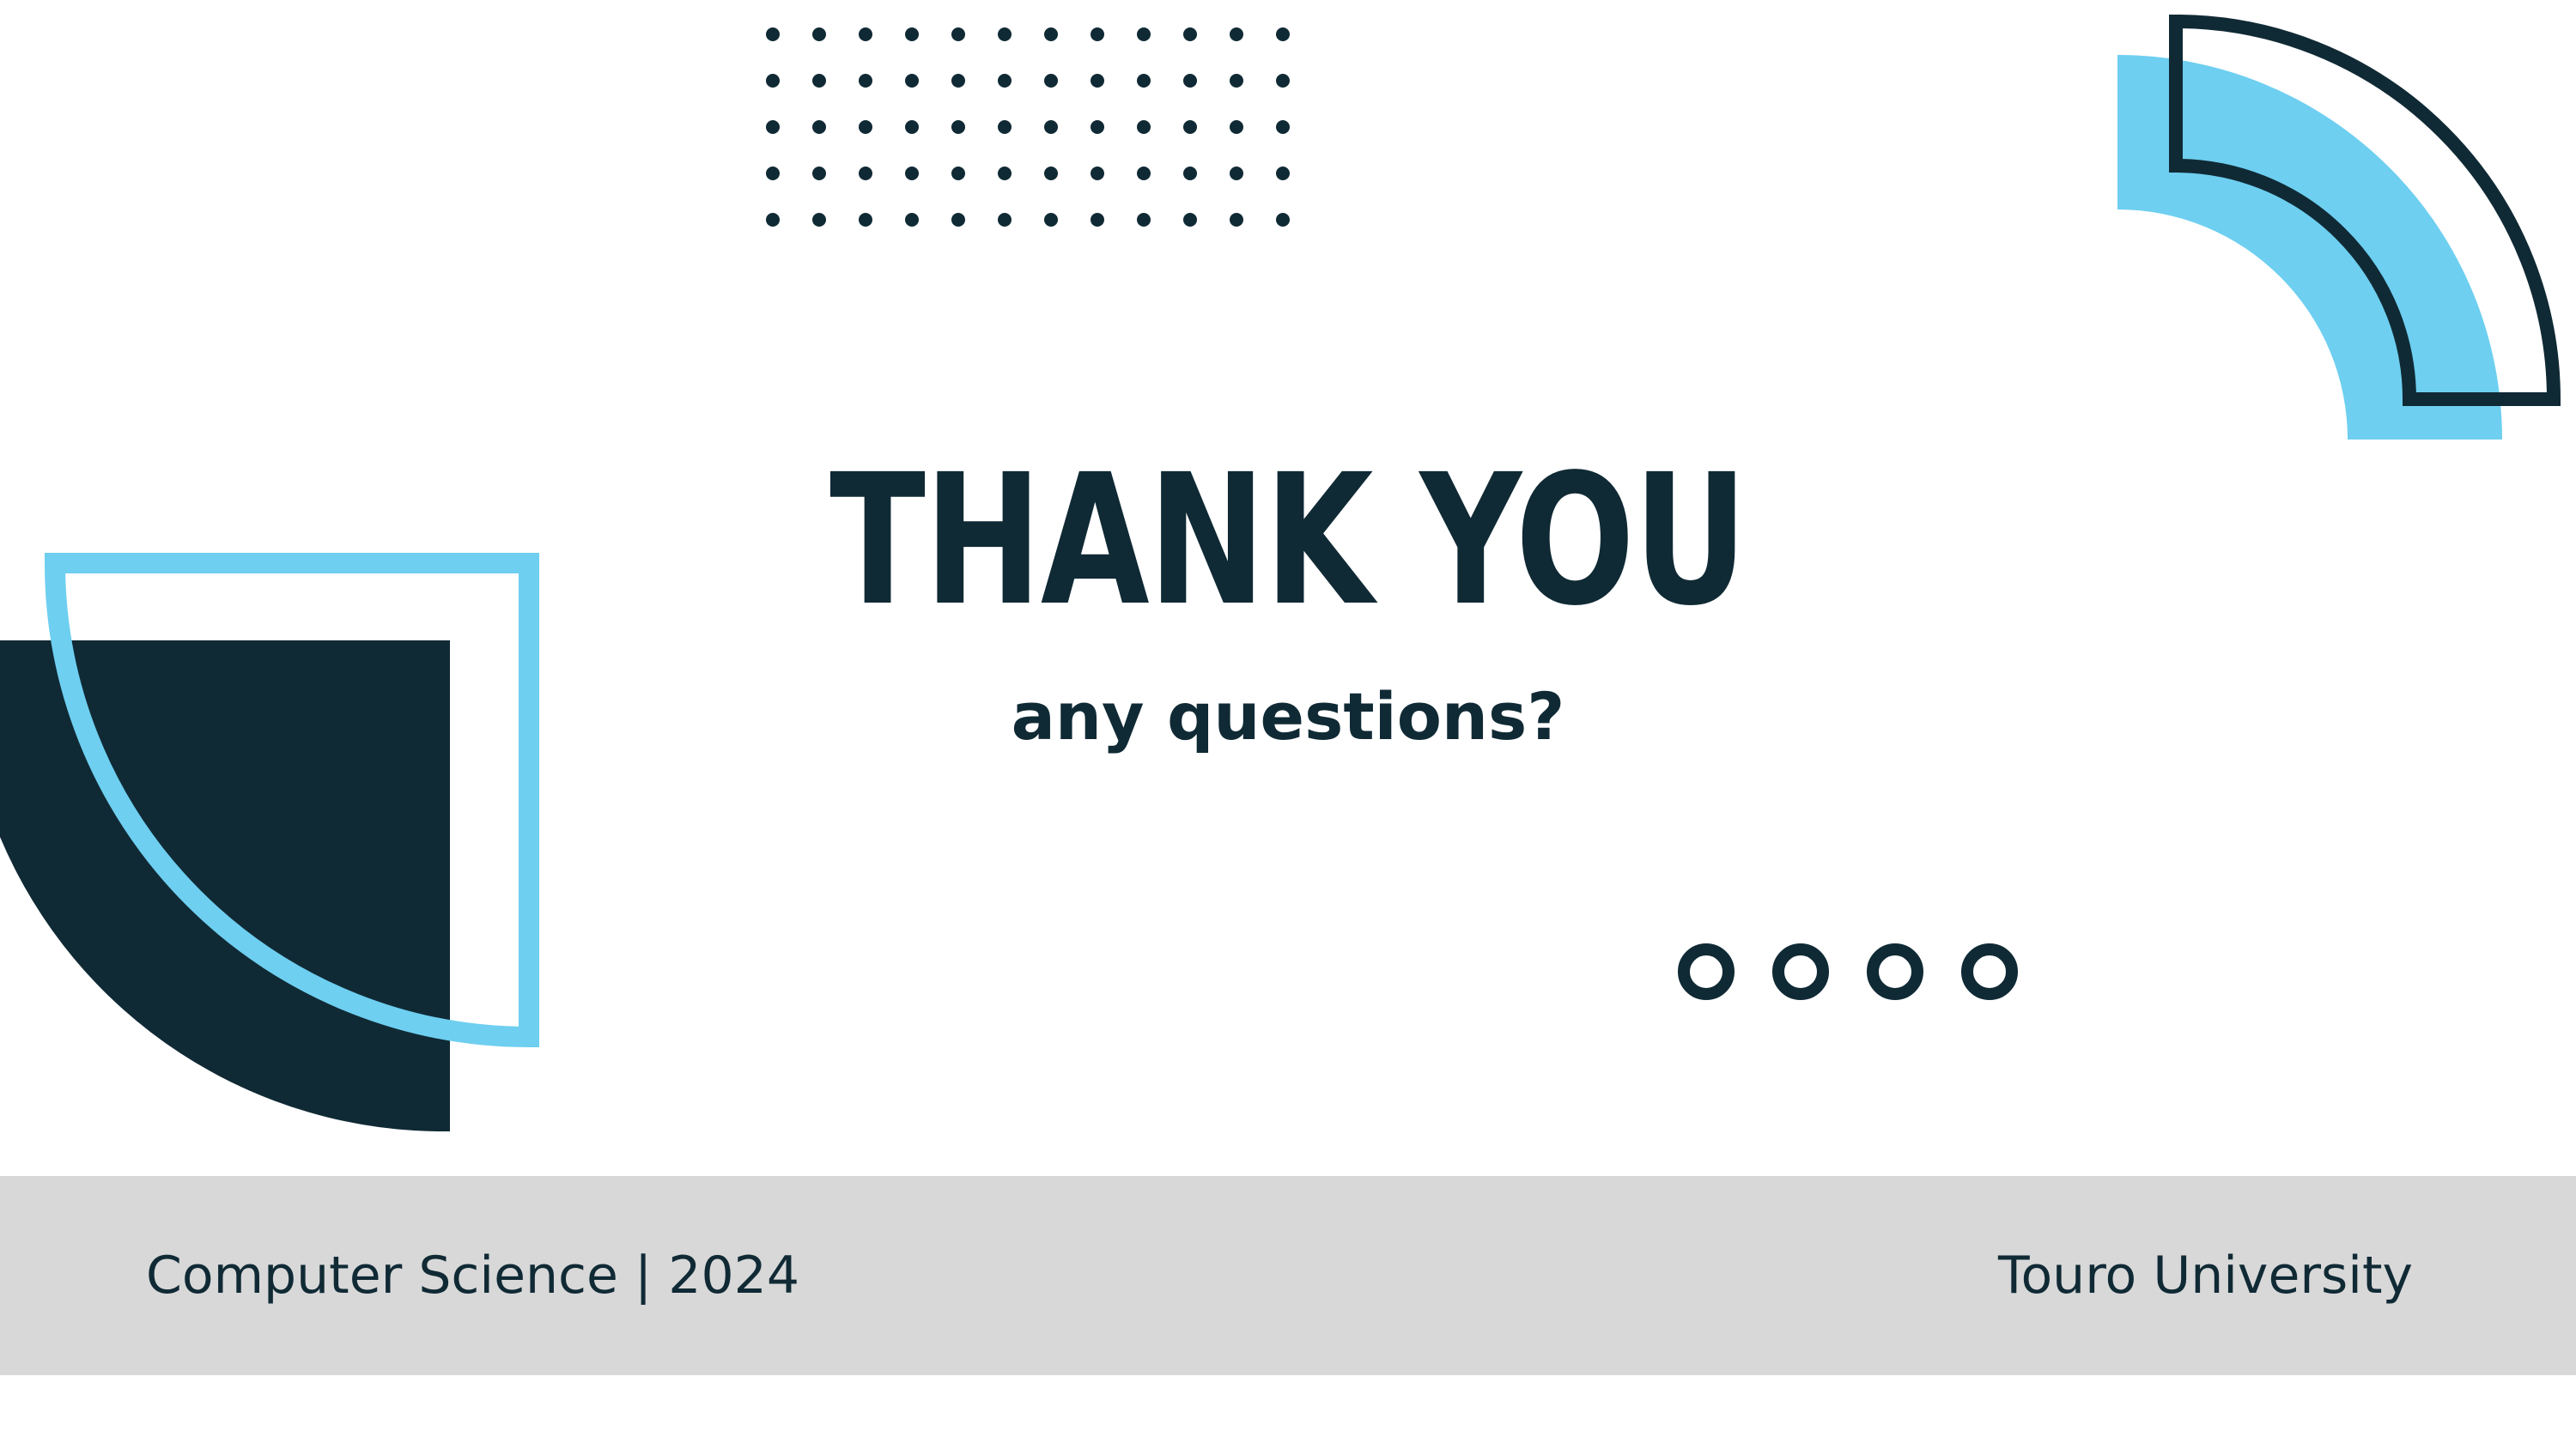 The height and width of the screenshot is (1449, 2576). I want to click on slide-title: THANK YOU, so click(1288, 540).